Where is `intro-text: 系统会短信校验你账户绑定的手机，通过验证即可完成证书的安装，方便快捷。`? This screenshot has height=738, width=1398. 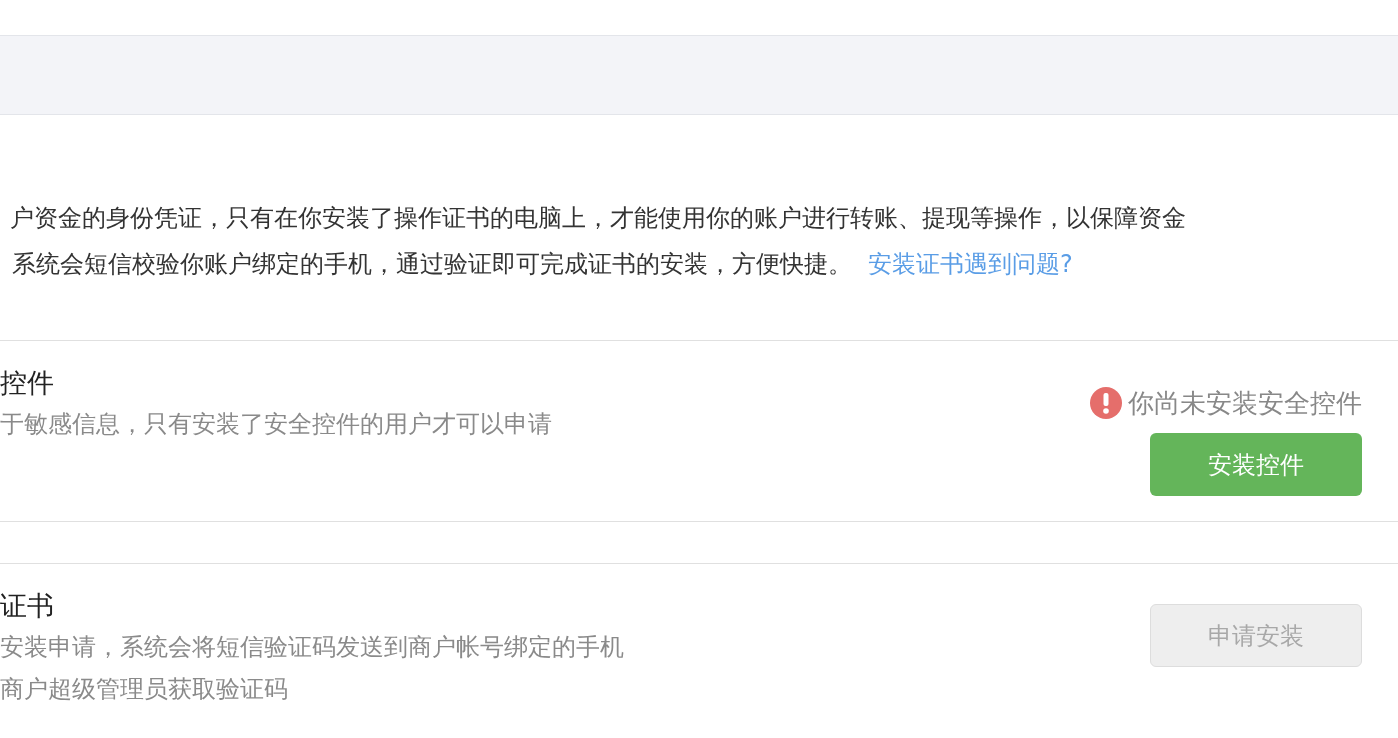
intro-text: 系统会短信校验你账户绑定的手机，通过验证即可完成证书的安装，方便快捷。 is located at coordinates (432, 264).